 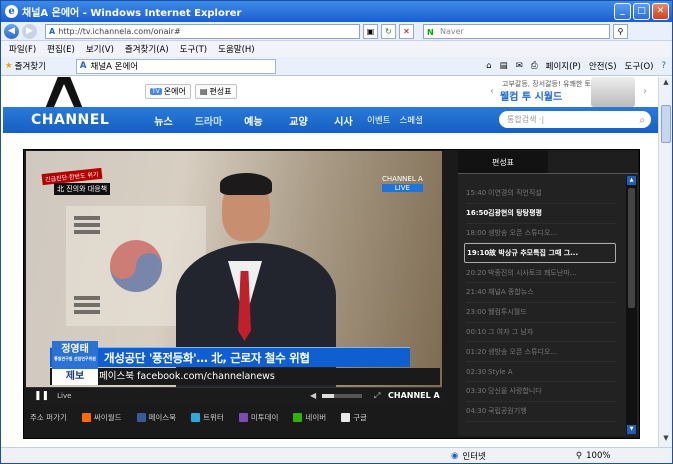 I want to click on nav-entertainment: 예능, so click(x=253, y=120).